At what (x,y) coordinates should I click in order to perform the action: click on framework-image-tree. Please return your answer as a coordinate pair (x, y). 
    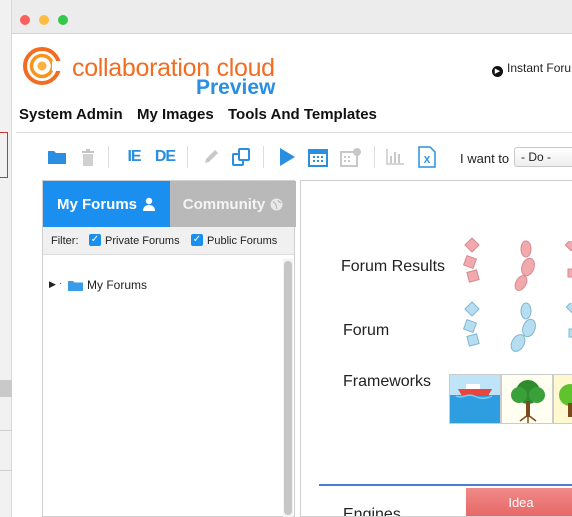
    Looking at the image, I should click on (527, 399).